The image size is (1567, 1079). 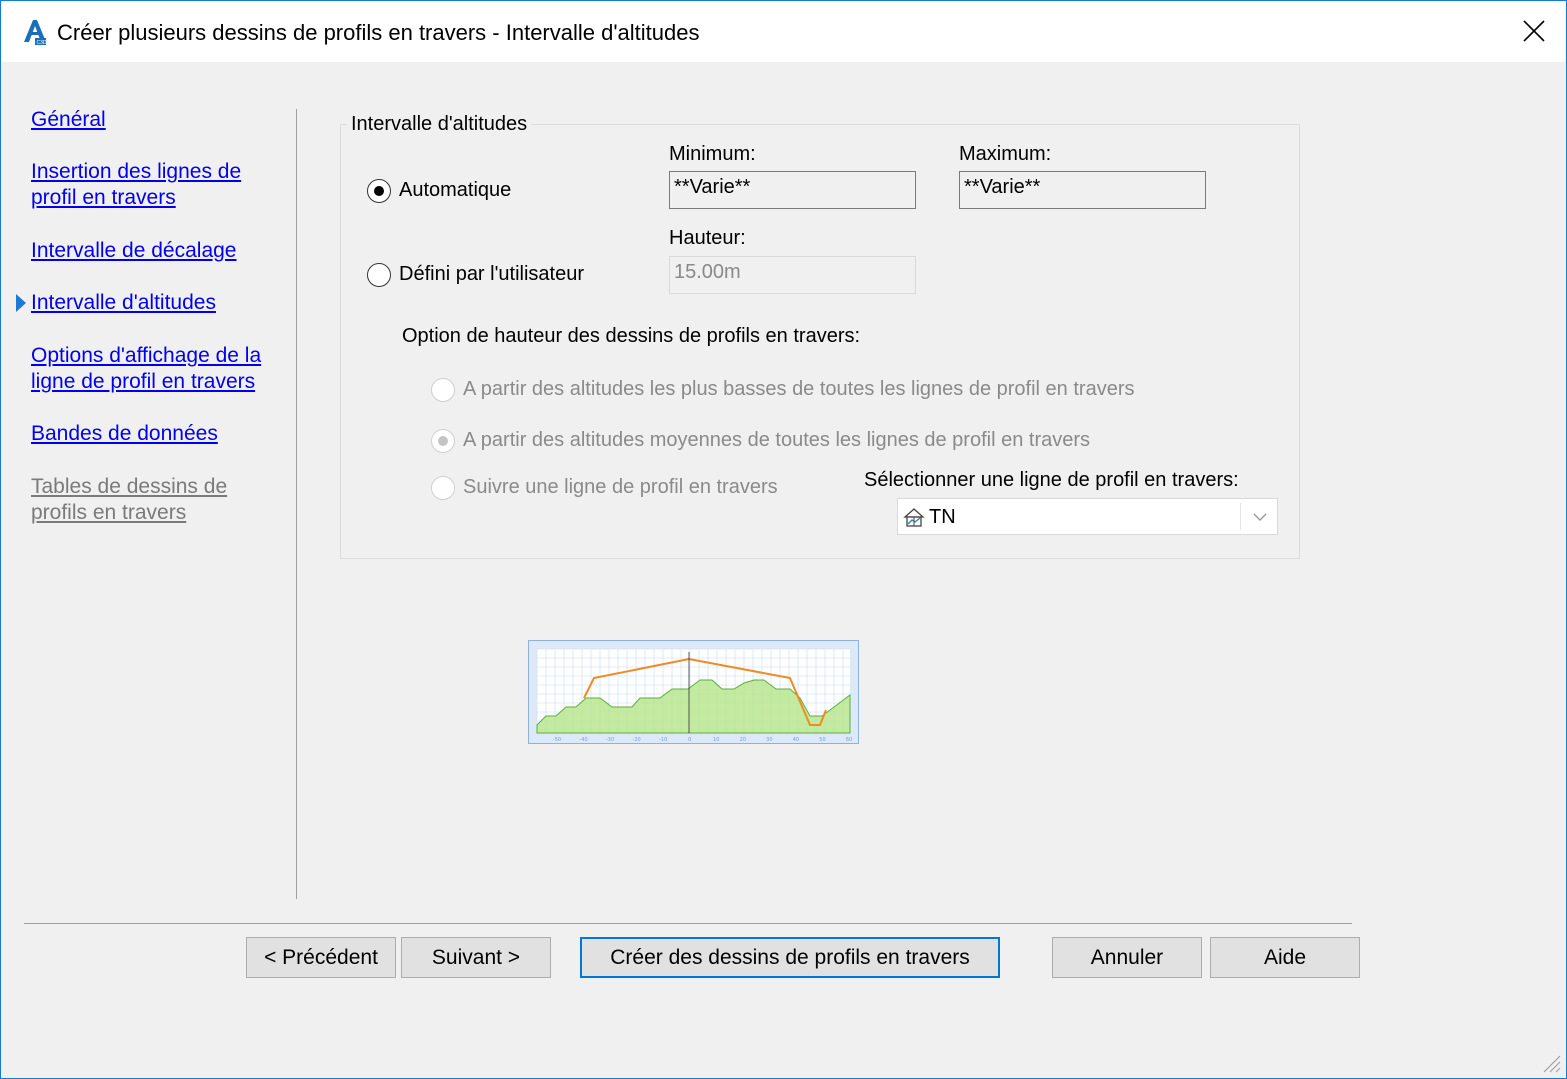 What do you see at coordinates (35, 33) in the screenshot?
I see `autocad-civil3d-icon: C3D` at bounding box center [35, 33].